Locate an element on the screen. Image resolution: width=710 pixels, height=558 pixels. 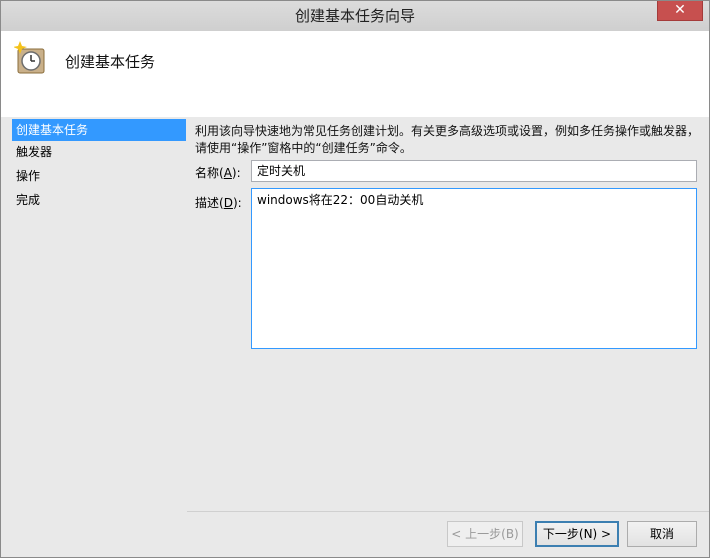
next-button: 下一步(N) > is located at coordinates (577, 534).